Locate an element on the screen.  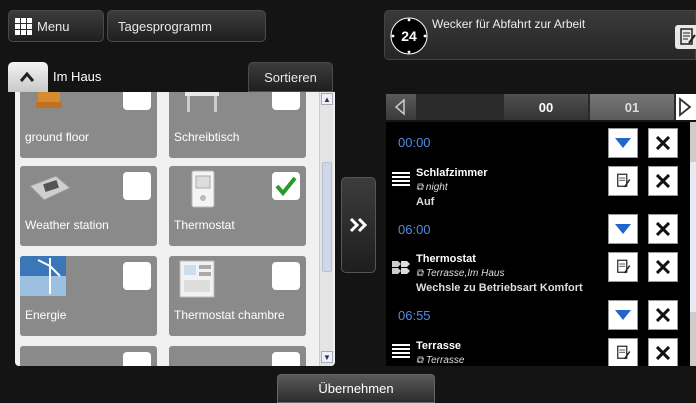
previous-hour-button is located at coordinates (401, 107).